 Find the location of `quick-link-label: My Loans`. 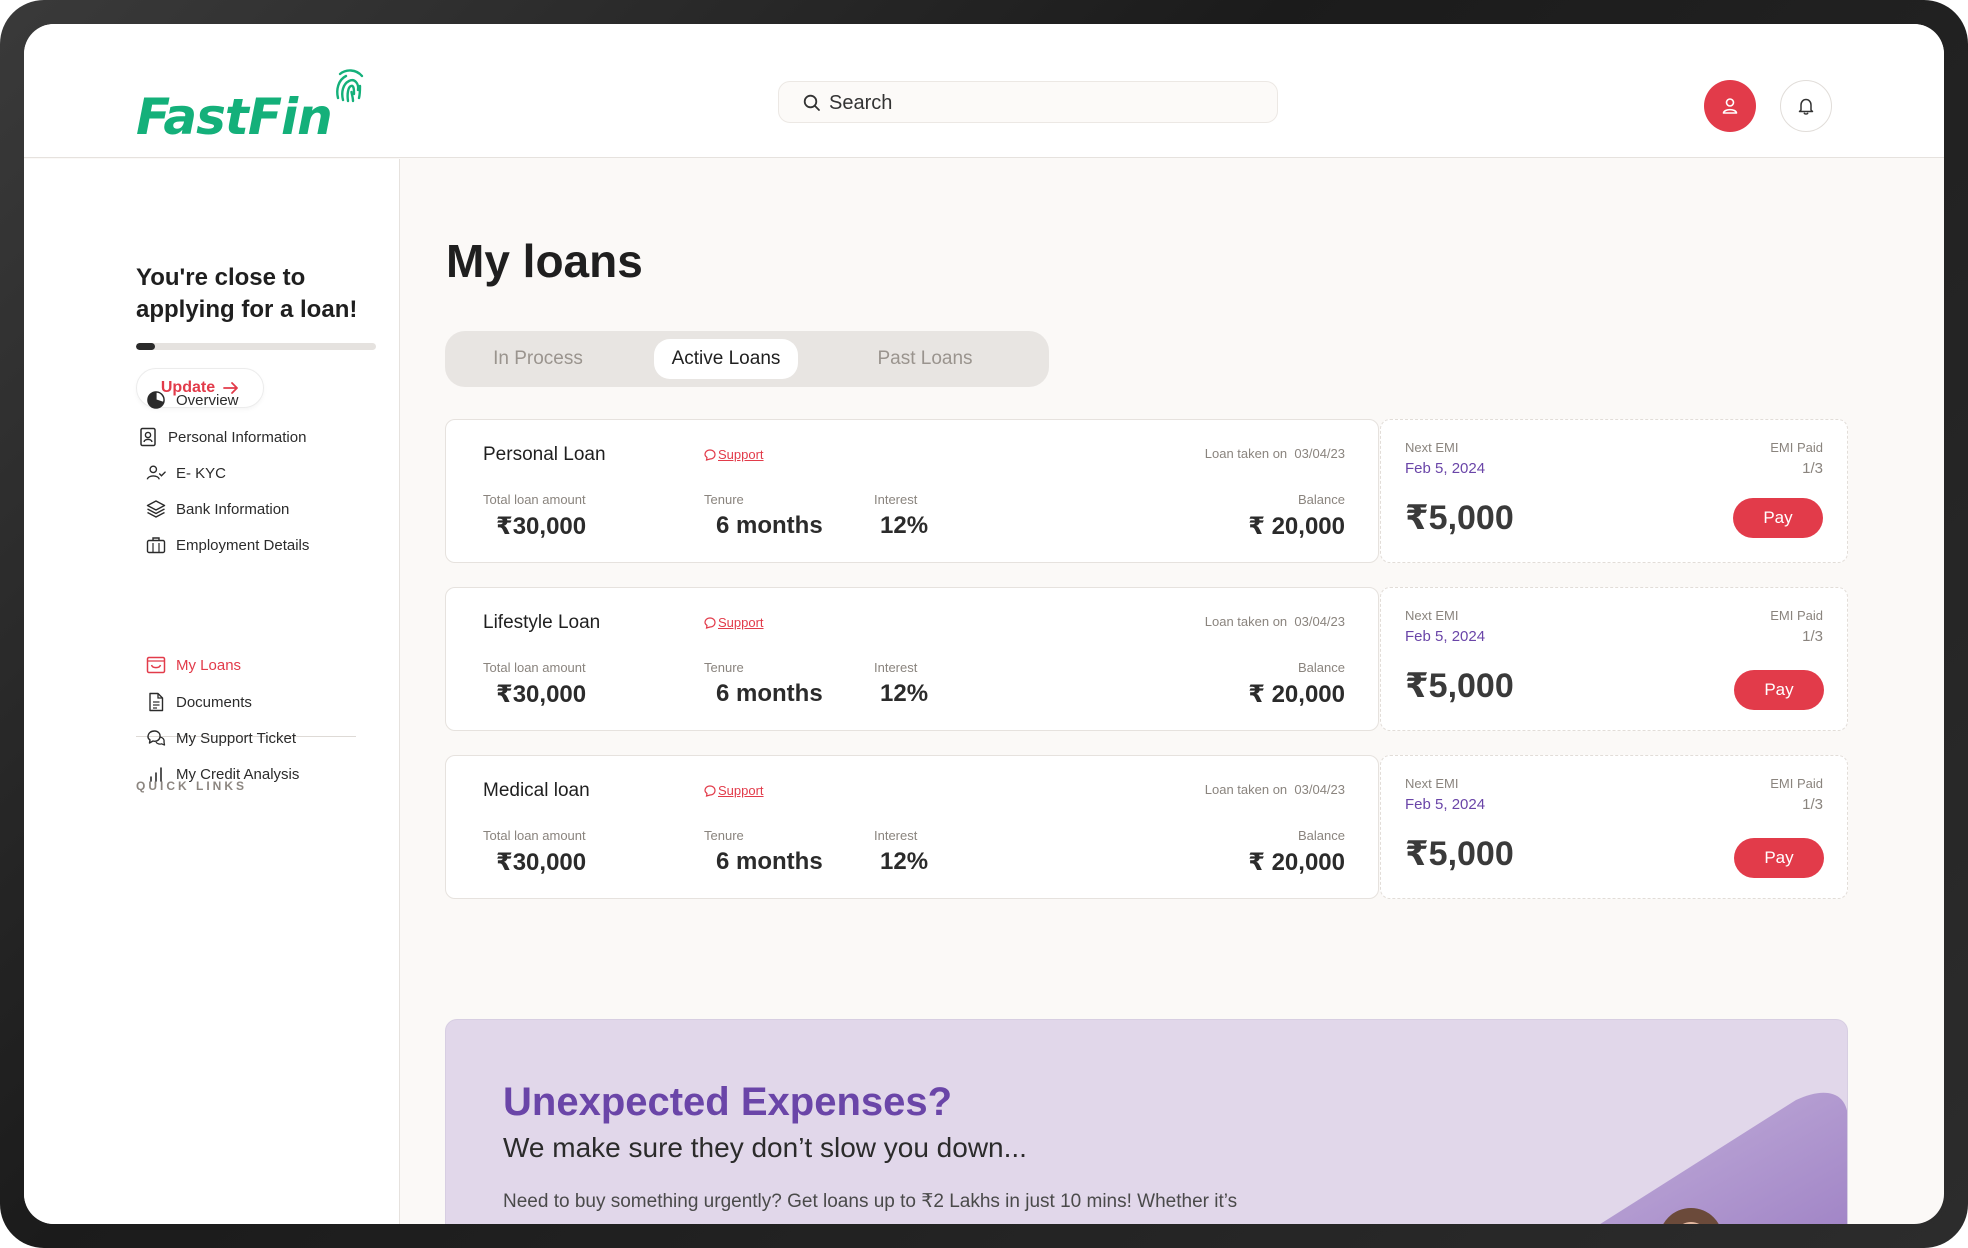

quick-link-label: My Loans is located at coordinates (209, 665).